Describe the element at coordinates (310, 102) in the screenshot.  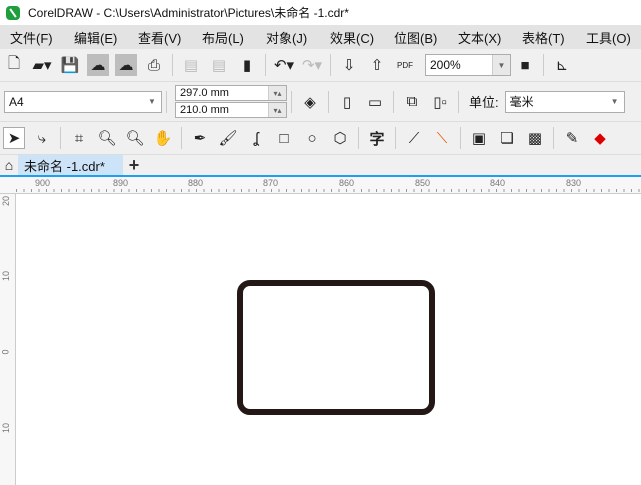
I see `page-settings-icon: ◈` at that location.